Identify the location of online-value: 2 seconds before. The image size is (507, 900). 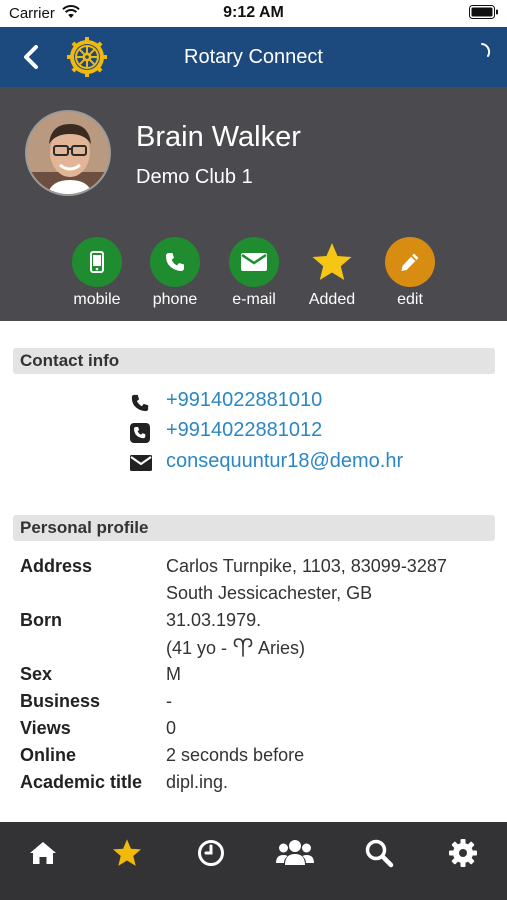
(235, 755).